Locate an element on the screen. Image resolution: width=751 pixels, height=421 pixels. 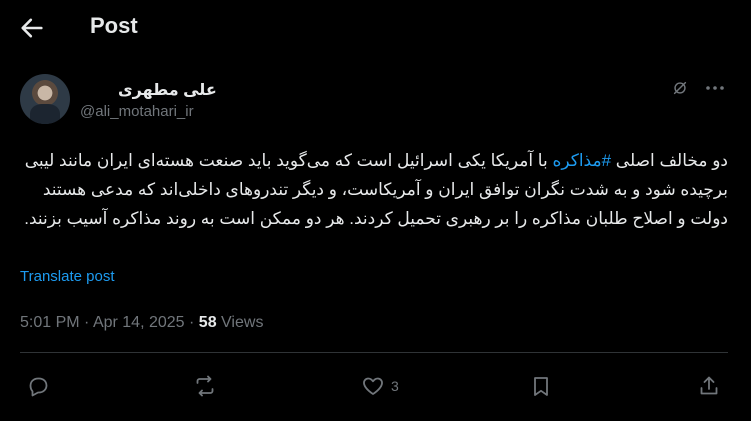
page-title: Post is located at coordinates (114, 25).